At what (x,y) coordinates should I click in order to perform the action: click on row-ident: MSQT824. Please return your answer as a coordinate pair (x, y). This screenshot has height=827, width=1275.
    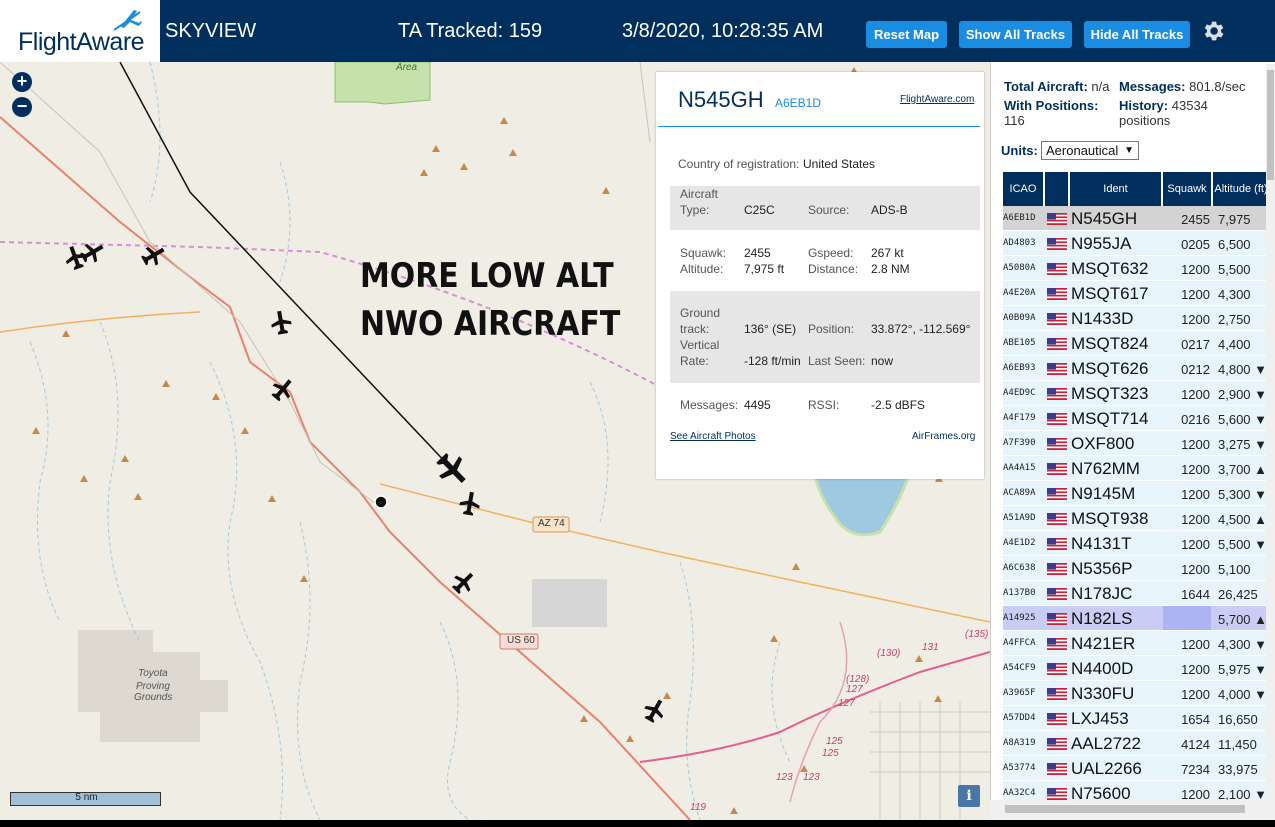
    Looking at the image, I should click on (1110, 343).